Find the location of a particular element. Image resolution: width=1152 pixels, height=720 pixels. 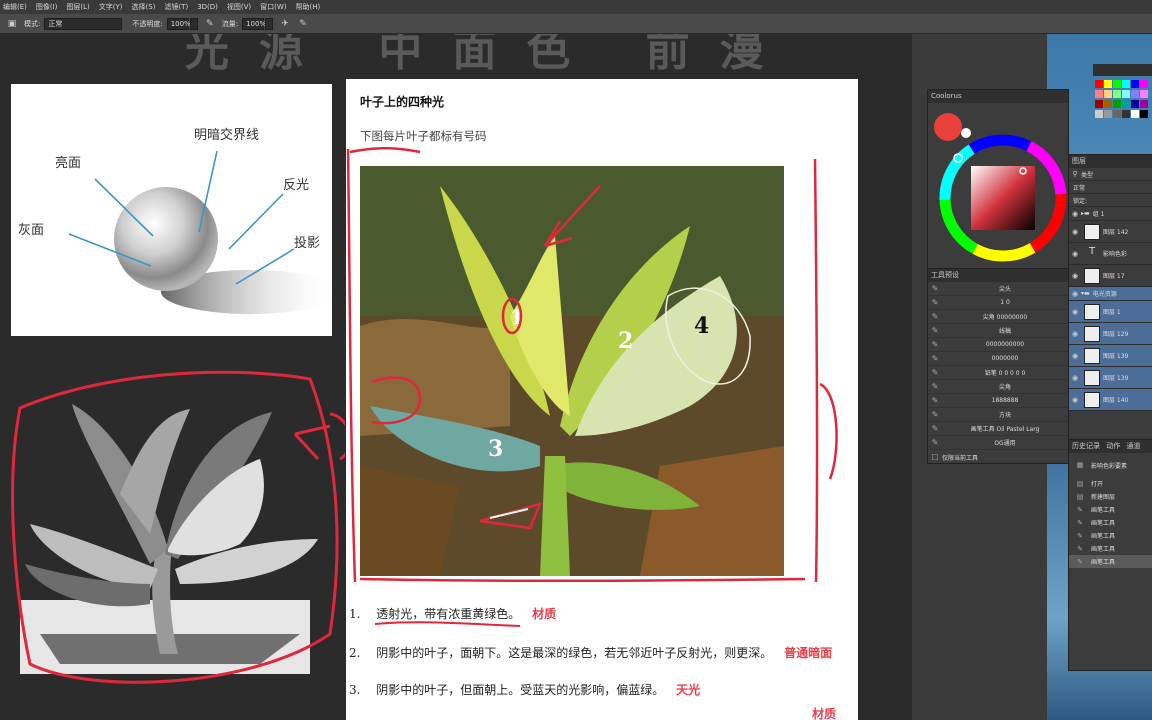

layers-filter: ⚲ 类型 is located at coordinates (1110, 174).